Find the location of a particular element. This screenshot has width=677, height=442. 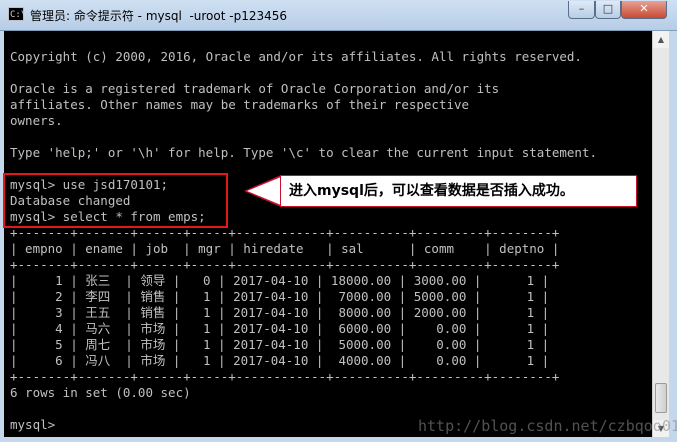

maximize-button: □ is located at coordinates (608, 10).